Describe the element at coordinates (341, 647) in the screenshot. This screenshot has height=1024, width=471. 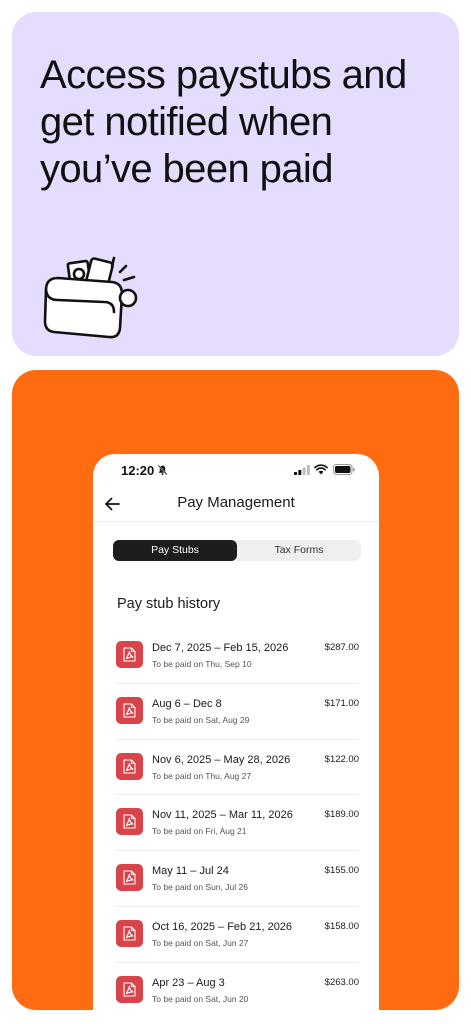
I see `pay-amount: $287.00` at that location.